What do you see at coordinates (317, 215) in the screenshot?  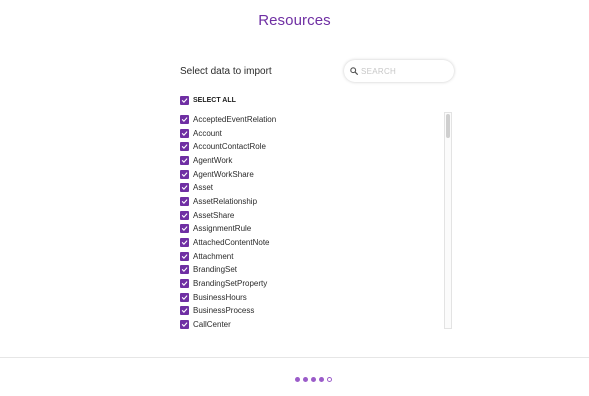 I see `list-item: AssetShare` at bounding box center [317, 215].